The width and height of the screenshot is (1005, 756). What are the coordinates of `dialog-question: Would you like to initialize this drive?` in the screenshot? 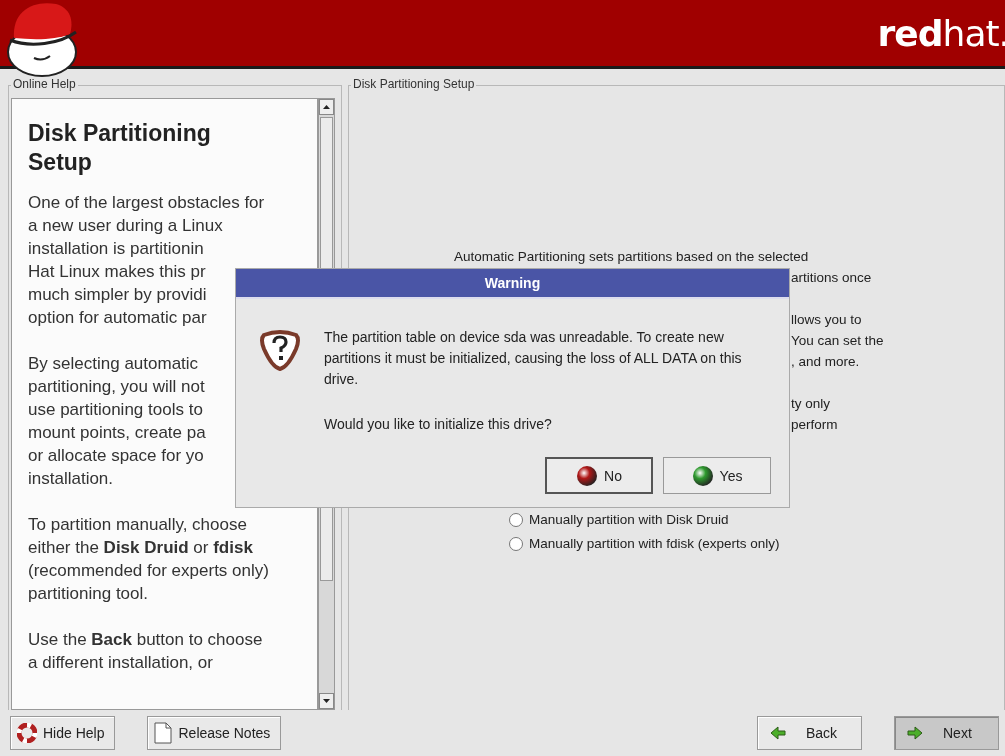 It's located at (438, 424).